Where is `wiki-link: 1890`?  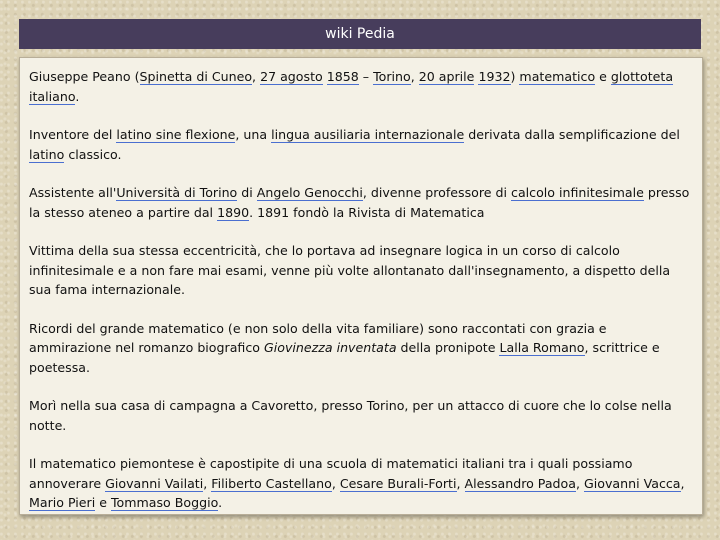
wiki-link: 1890 is located at coordinates (233, 212).